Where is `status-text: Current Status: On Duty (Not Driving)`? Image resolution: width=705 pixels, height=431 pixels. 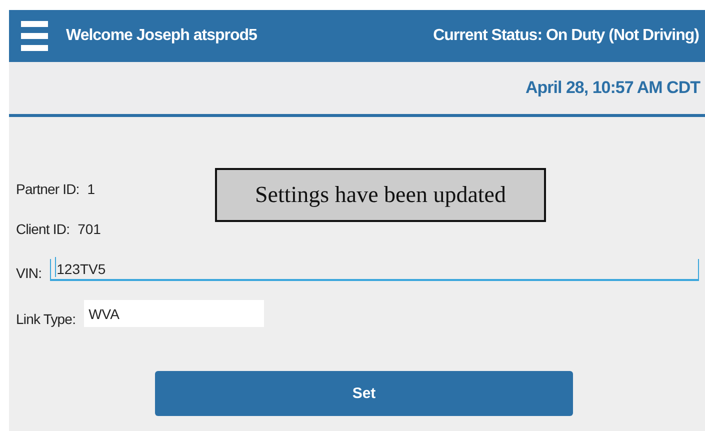
status-text: Current Status: On Duty (Not Driving) is located at coordinates (566, 36).